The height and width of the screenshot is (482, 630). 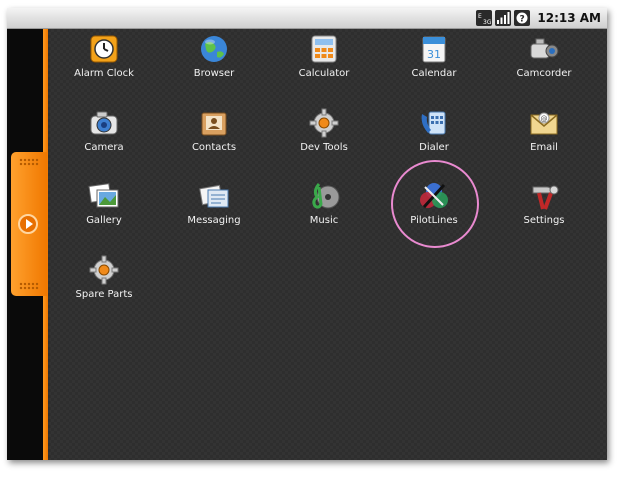 I want to click on app-label: Calculator, so click(x=324, y=73).